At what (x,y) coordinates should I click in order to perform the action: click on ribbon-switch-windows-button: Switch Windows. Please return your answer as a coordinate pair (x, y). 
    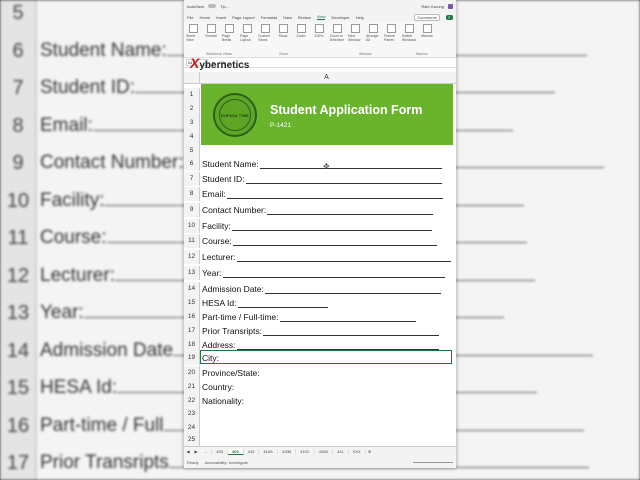
    Looking at the image, I should click on (409, 39).